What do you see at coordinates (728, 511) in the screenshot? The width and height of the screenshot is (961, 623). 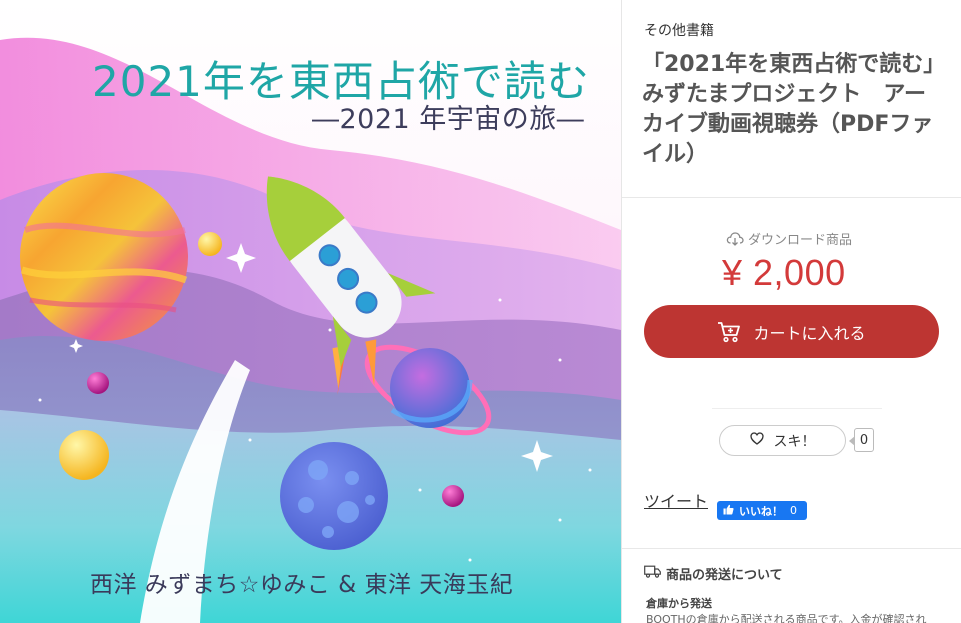 I see `thumbs-up-icon` at bounding box center [728, 511].